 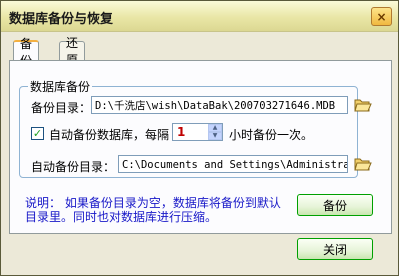 I want to click on interval-suffix-label: 小时备份一次。, so click(x=271, y=135).